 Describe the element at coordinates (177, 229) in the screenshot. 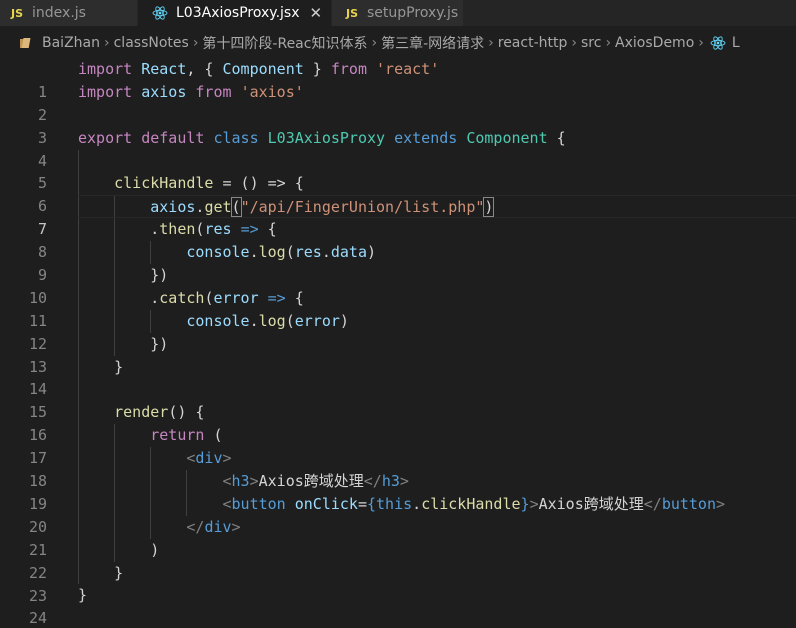

I see `code-token: then` at that location.